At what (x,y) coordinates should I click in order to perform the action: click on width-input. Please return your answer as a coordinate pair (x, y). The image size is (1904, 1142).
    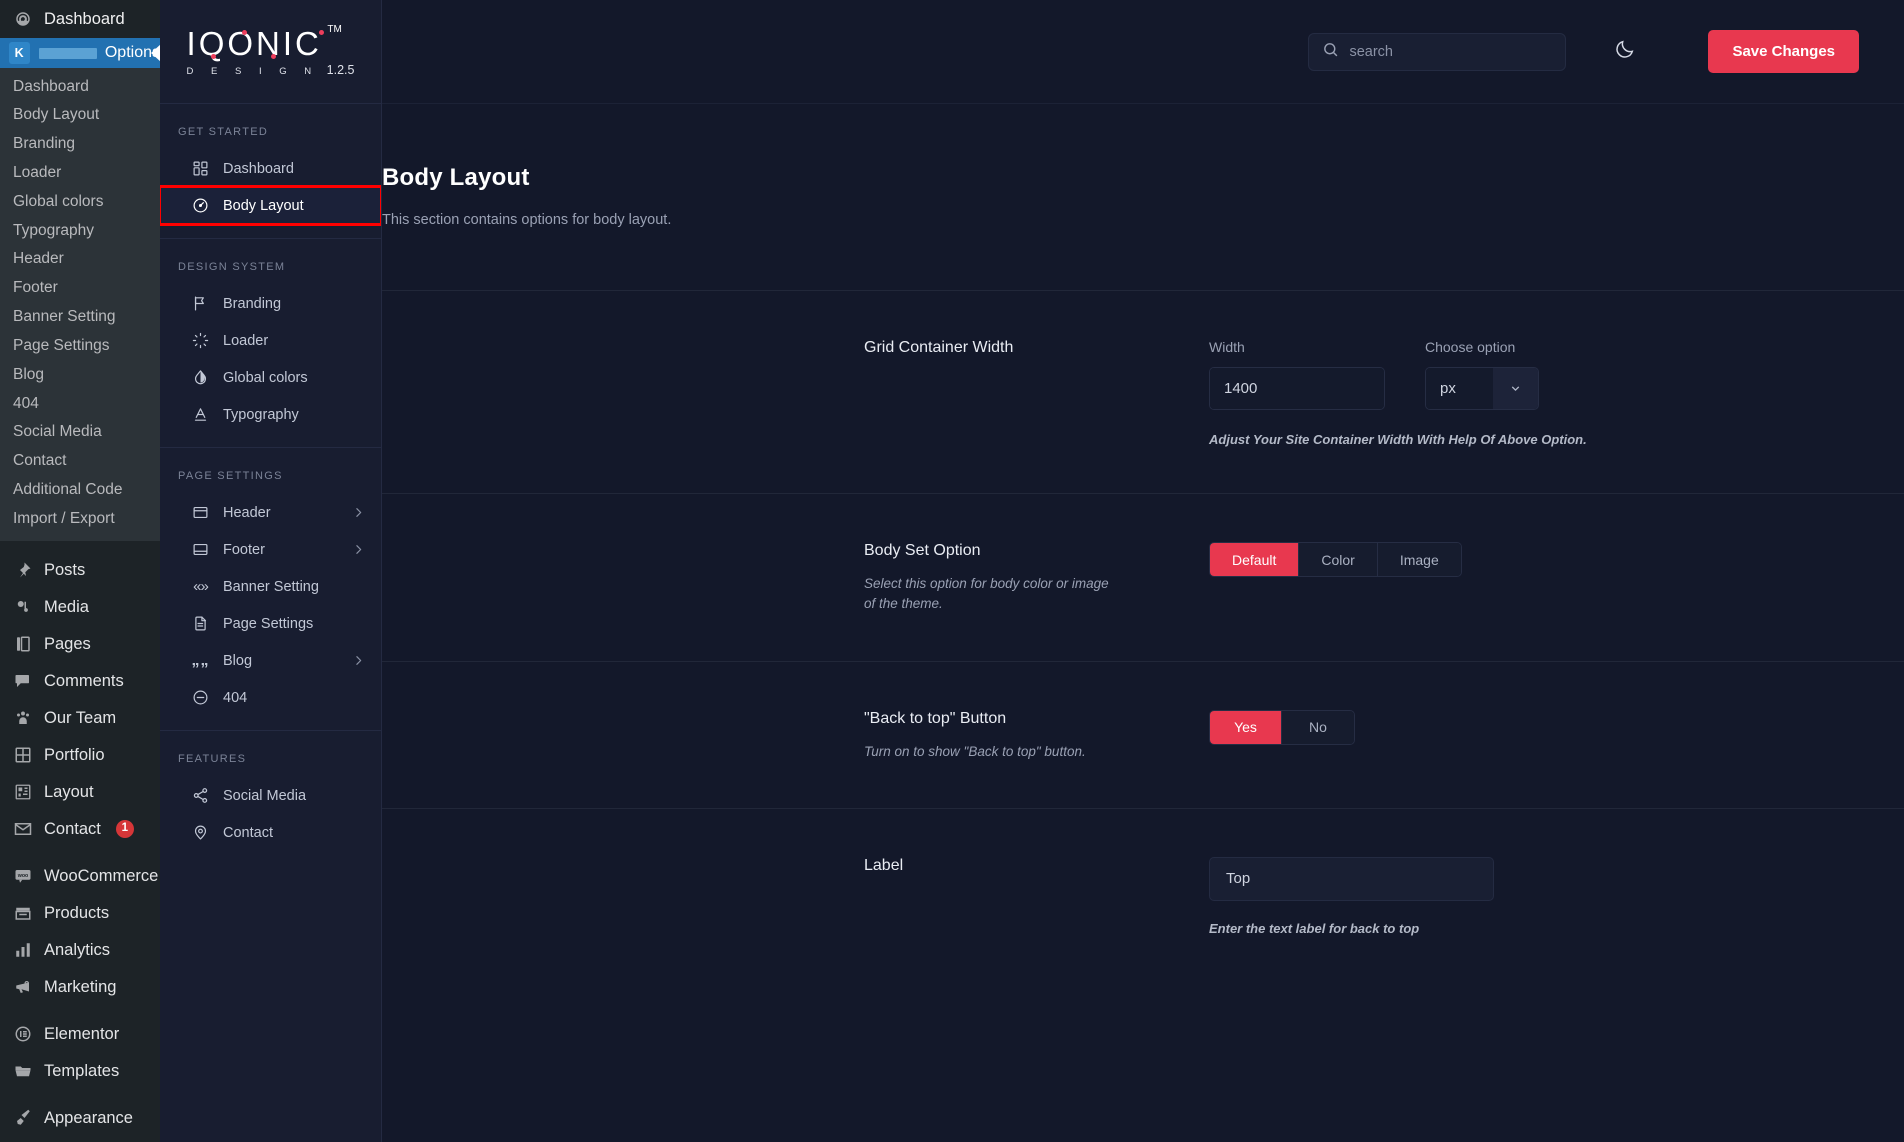
    Looking at the image, I should click on (1297, 388).